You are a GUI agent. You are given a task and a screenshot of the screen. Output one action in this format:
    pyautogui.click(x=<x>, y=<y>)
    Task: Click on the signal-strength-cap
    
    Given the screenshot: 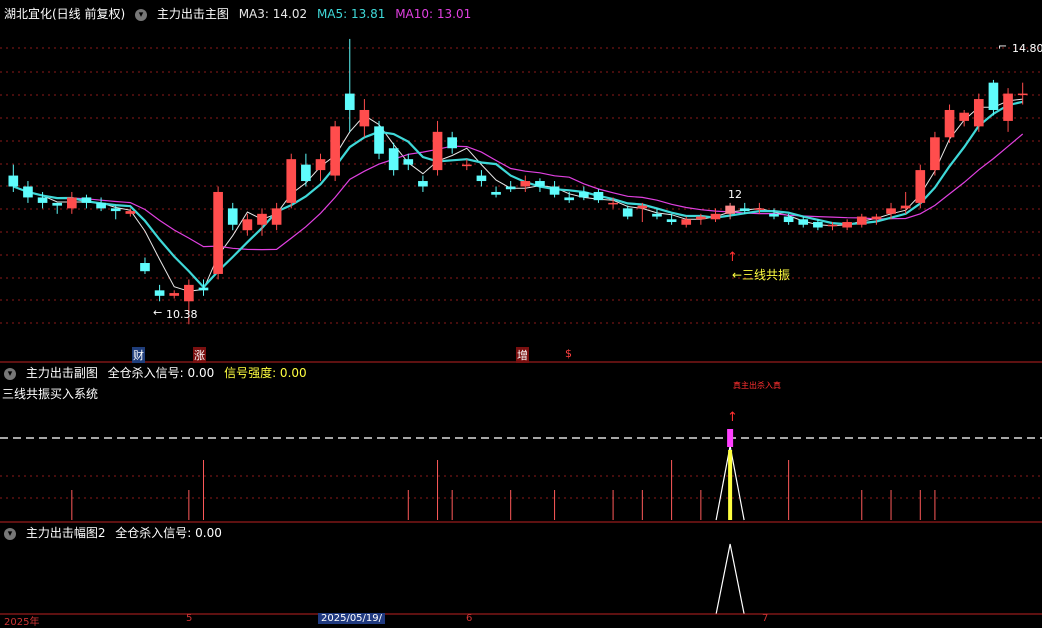 What is the action you would take?
    pyautogui.click(x=730, y=438)
    